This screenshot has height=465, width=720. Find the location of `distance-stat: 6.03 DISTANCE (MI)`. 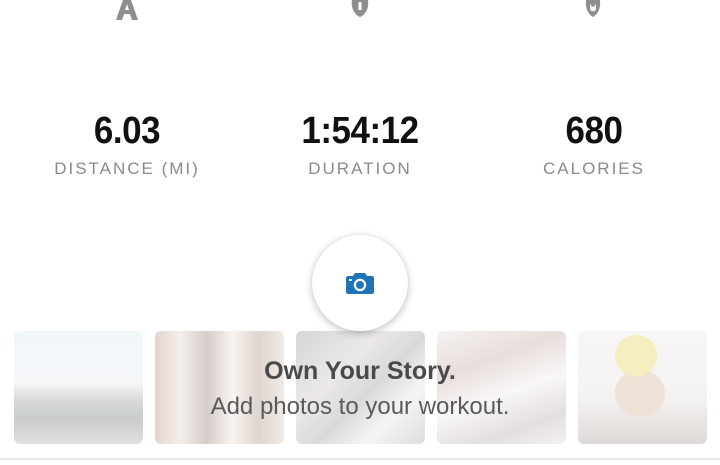

distance-stat: 6.03 DISTANCE (MI) is located at coordinates (127, 144).